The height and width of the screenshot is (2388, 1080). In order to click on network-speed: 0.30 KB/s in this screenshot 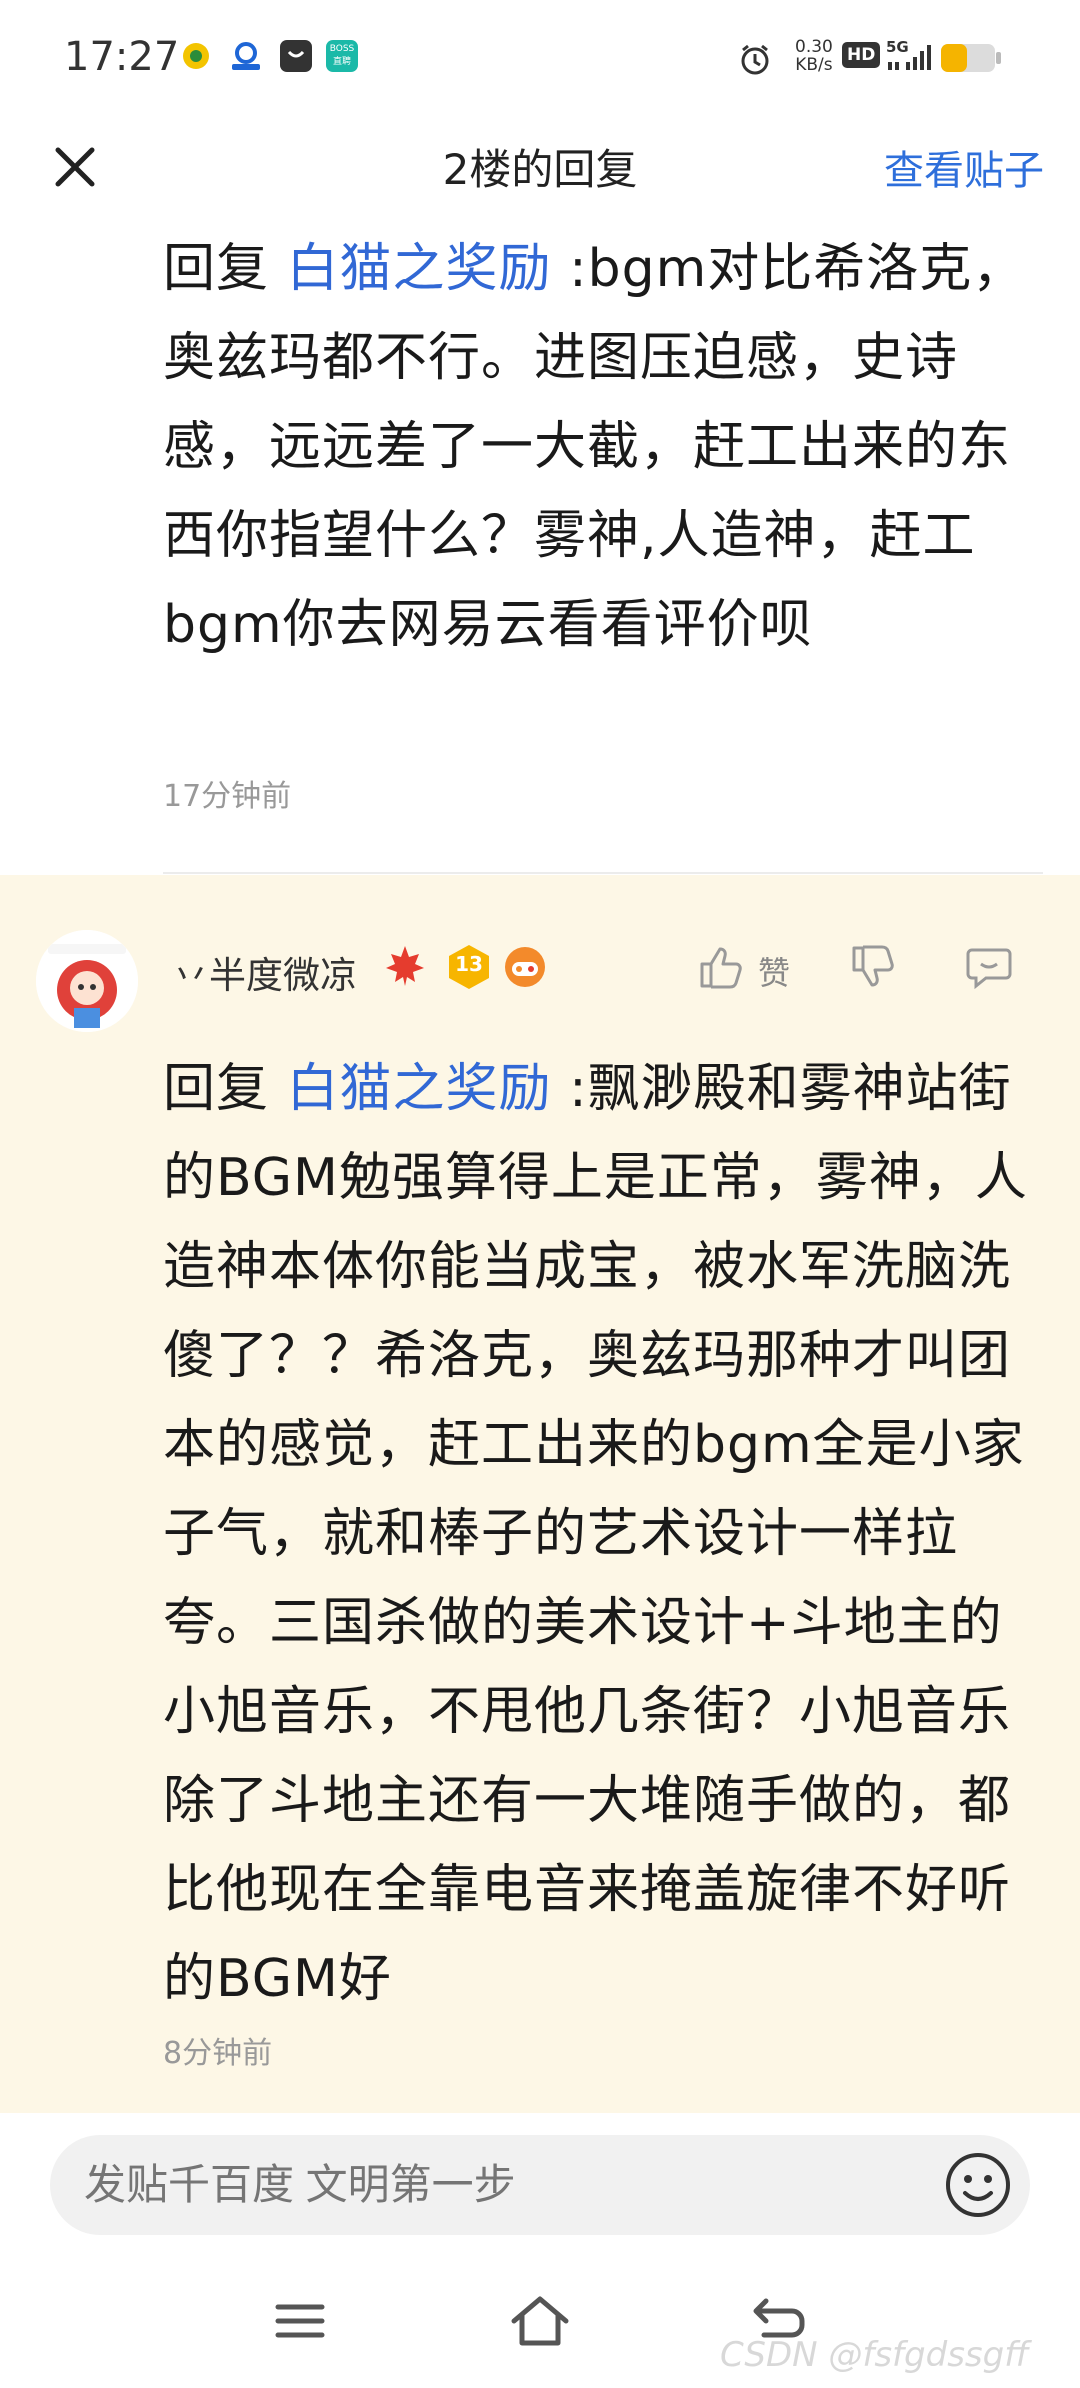, I will do `click(814, 56)`.